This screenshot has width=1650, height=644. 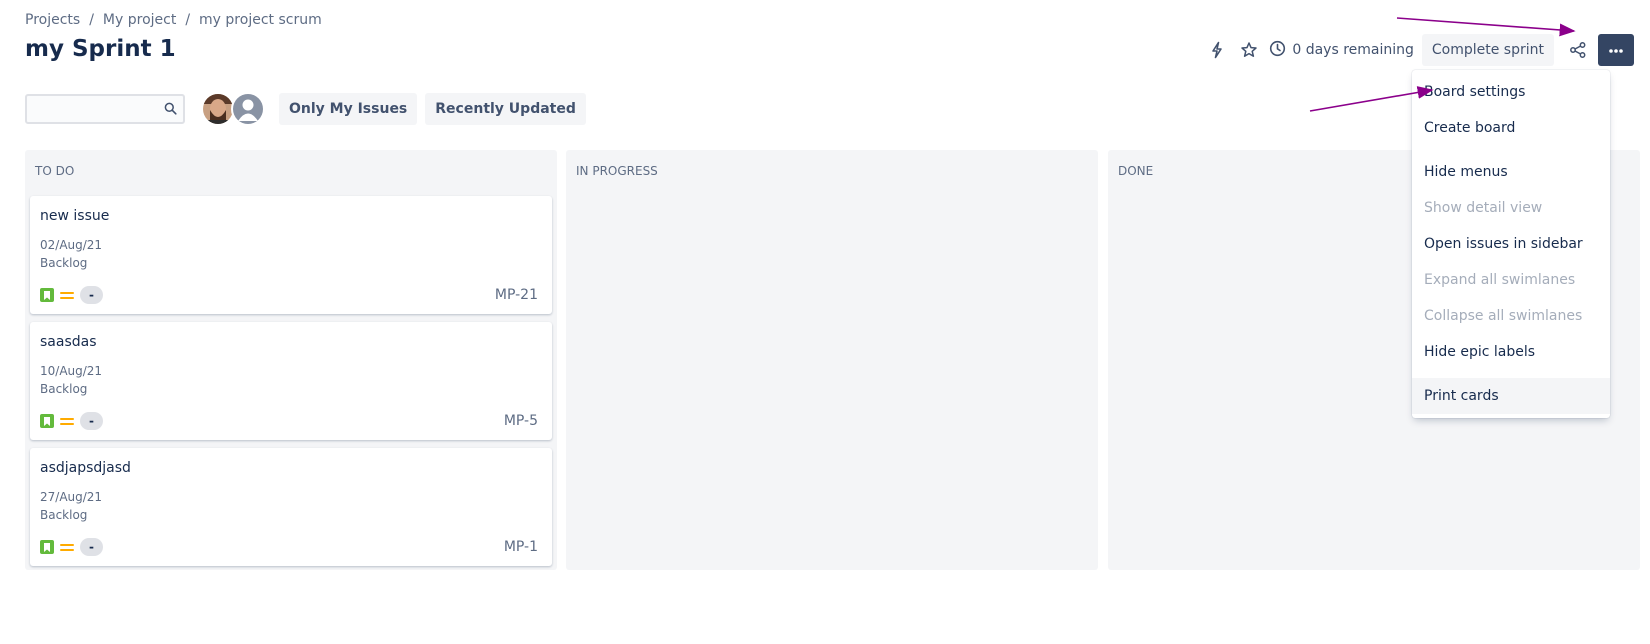 What do you see at coordinates (289, 295) in the screenshot?
I see `card-footer: - MP-21` at bounding box center [289, 295].